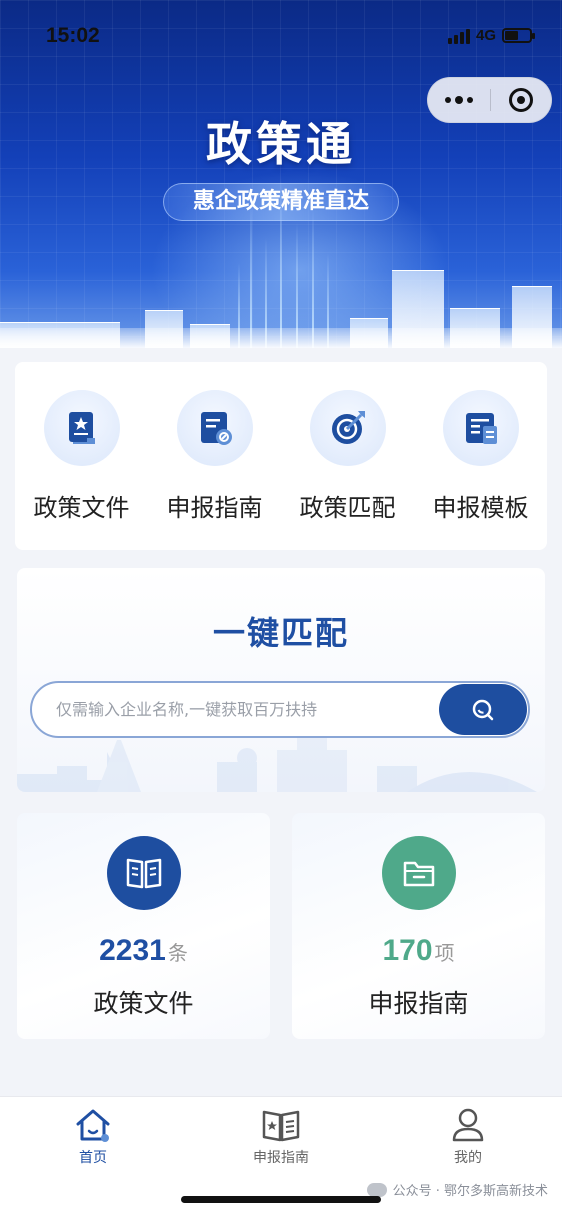 This screenshot has width=562, height=1215. Describe the element at coordinates (214, 428) in the screenshot. I see `application-guide-icon` at that location.